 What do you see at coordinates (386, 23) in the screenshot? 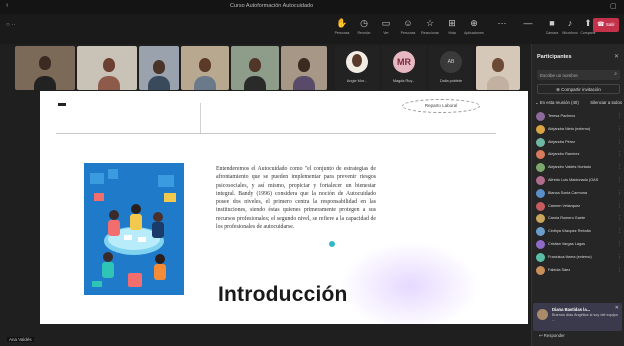
I see `view-icon: ▭` at bounding box center [386, 23].